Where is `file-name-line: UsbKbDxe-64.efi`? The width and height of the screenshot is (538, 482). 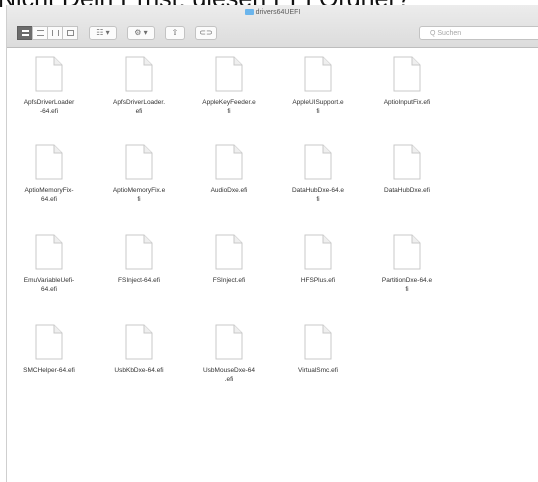
file-name-line: UsbKbDxe-64.efi is located at coordinates (139, 370).